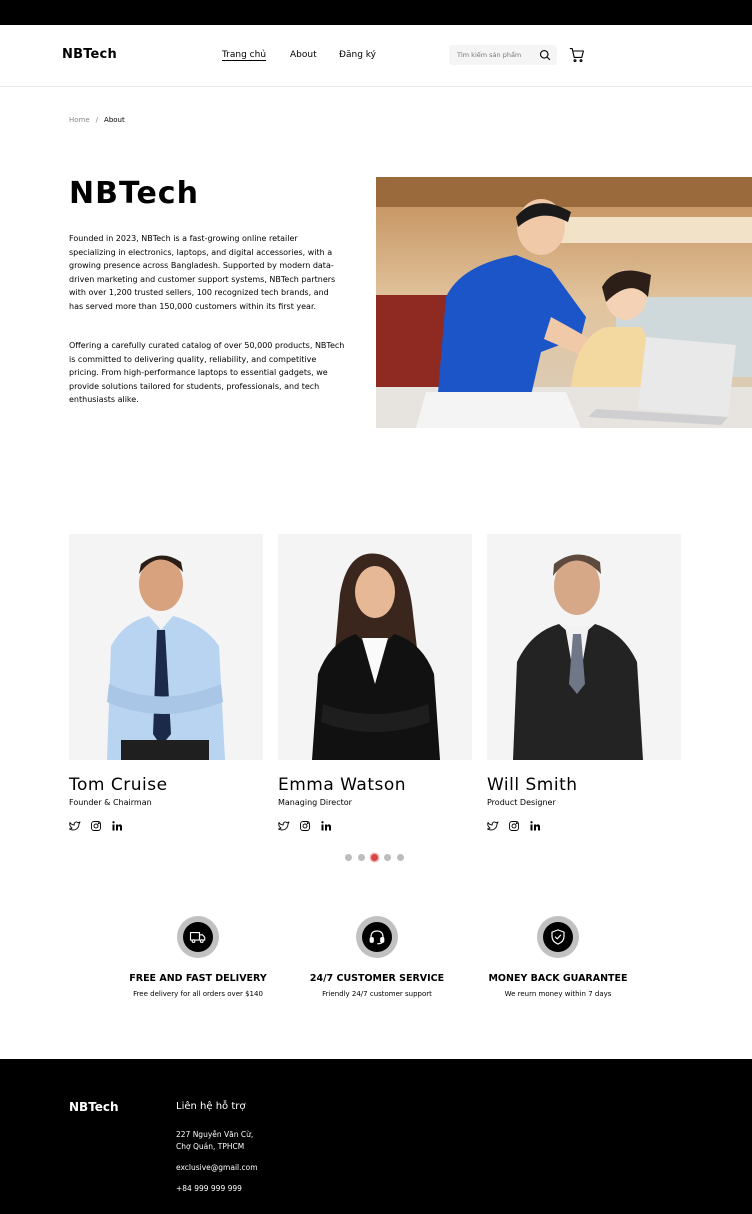 The width and height of the screenshot is (752, 1214). I want to click on team-card: Emma Watson Managing Director, so click(375, 684).